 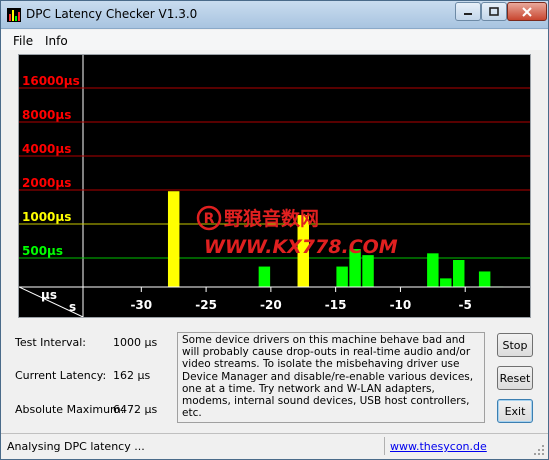 What do you see at coordinates (515, 345) in the screenshot?
I see `stop-button: Stop` at bounding box center [515, 345].